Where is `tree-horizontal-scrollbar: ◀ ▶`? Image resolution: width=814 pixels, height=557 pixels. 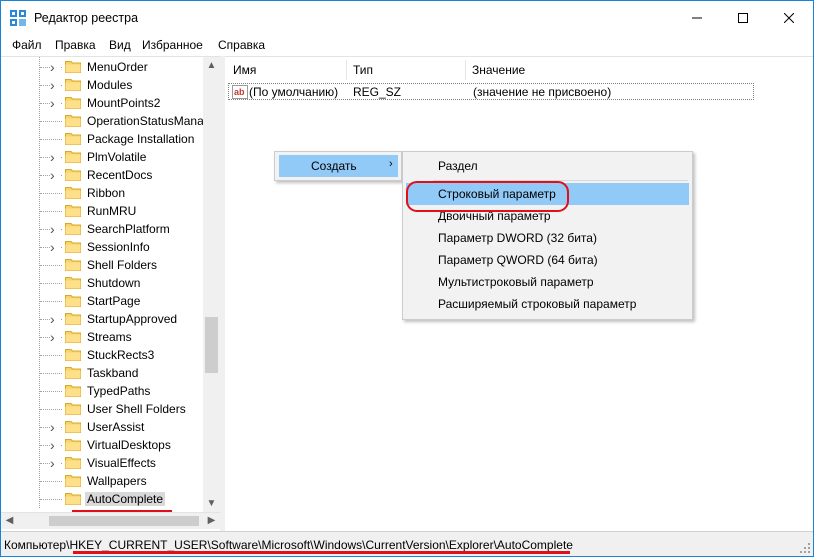
tree-horizontal-scrollbar: ◀ ▶ is located at coordinates (110, 520).